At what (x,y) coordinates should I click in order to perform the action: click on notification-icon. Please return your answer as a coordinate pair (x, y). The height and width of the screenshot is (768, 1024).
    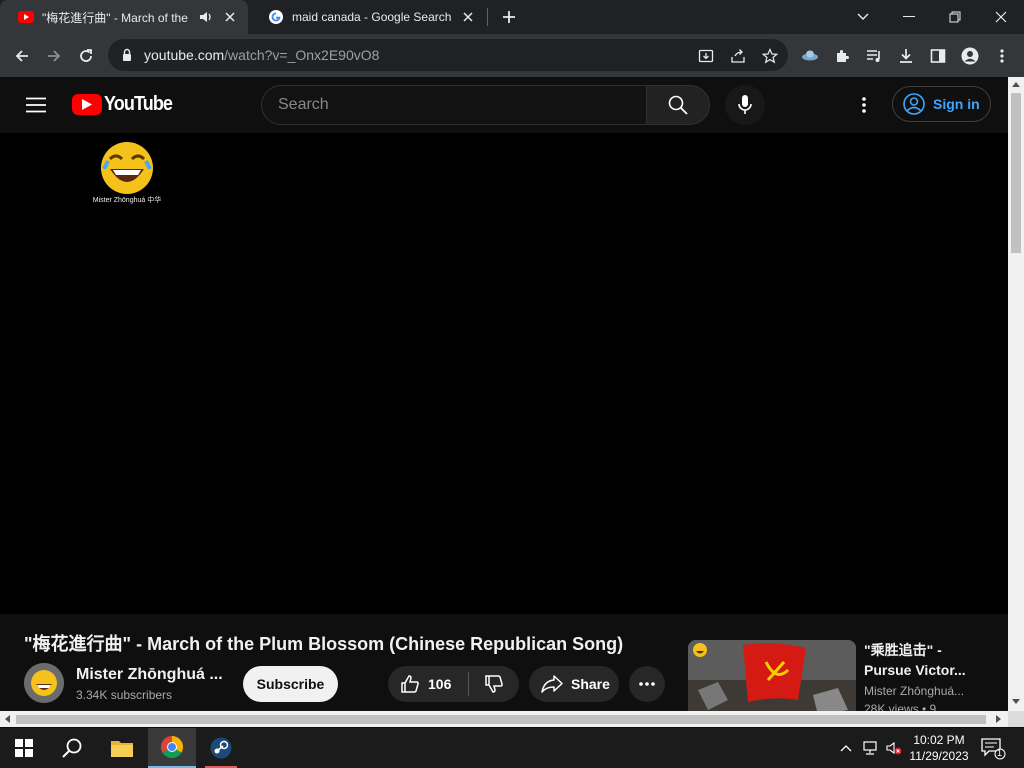
    Looking at the image, I should click on (993, 749).